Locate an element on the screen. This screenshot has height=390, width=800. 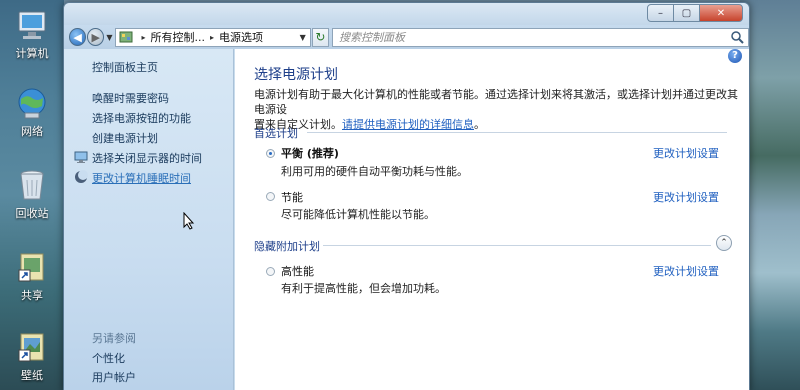
plan-balanced-change-settings-link: 更改计划设置 is located at coordinates (686, 153).